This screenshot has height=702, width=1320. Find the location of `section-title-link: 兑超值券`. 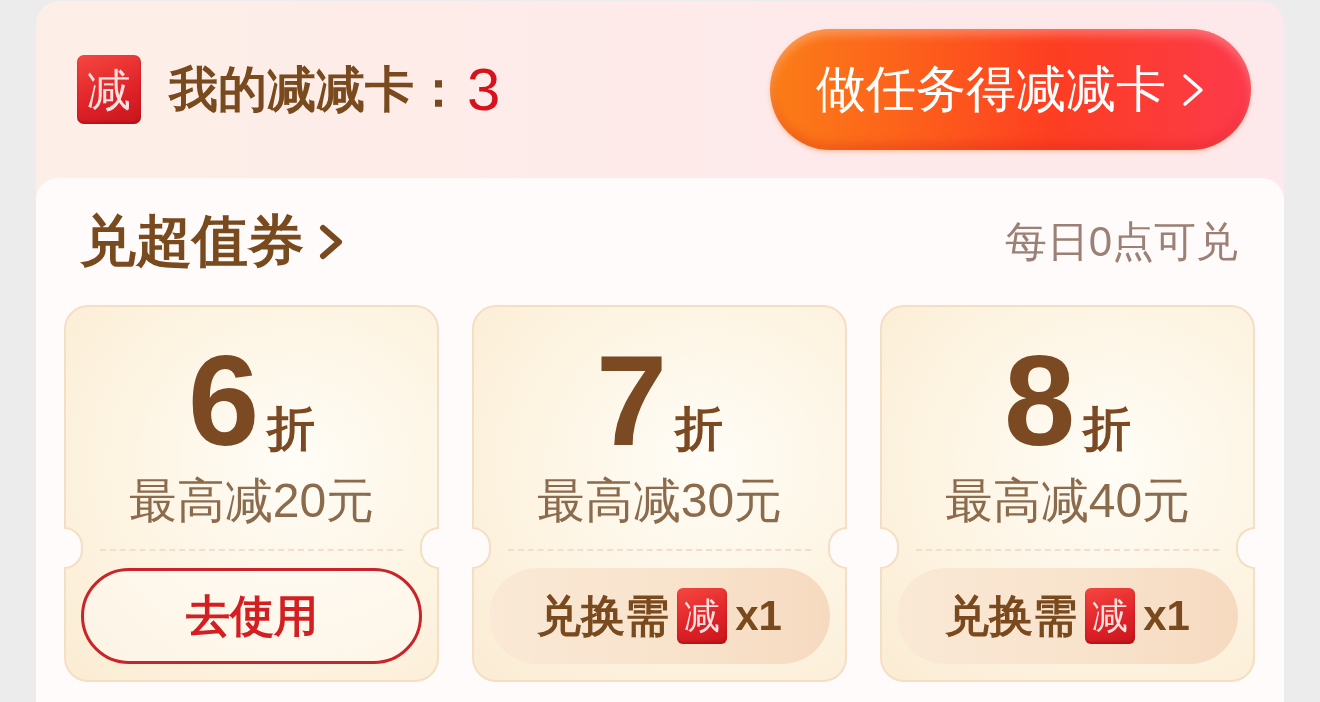

section-title-link: 兑超值券 is located at coordinates (213, 241).